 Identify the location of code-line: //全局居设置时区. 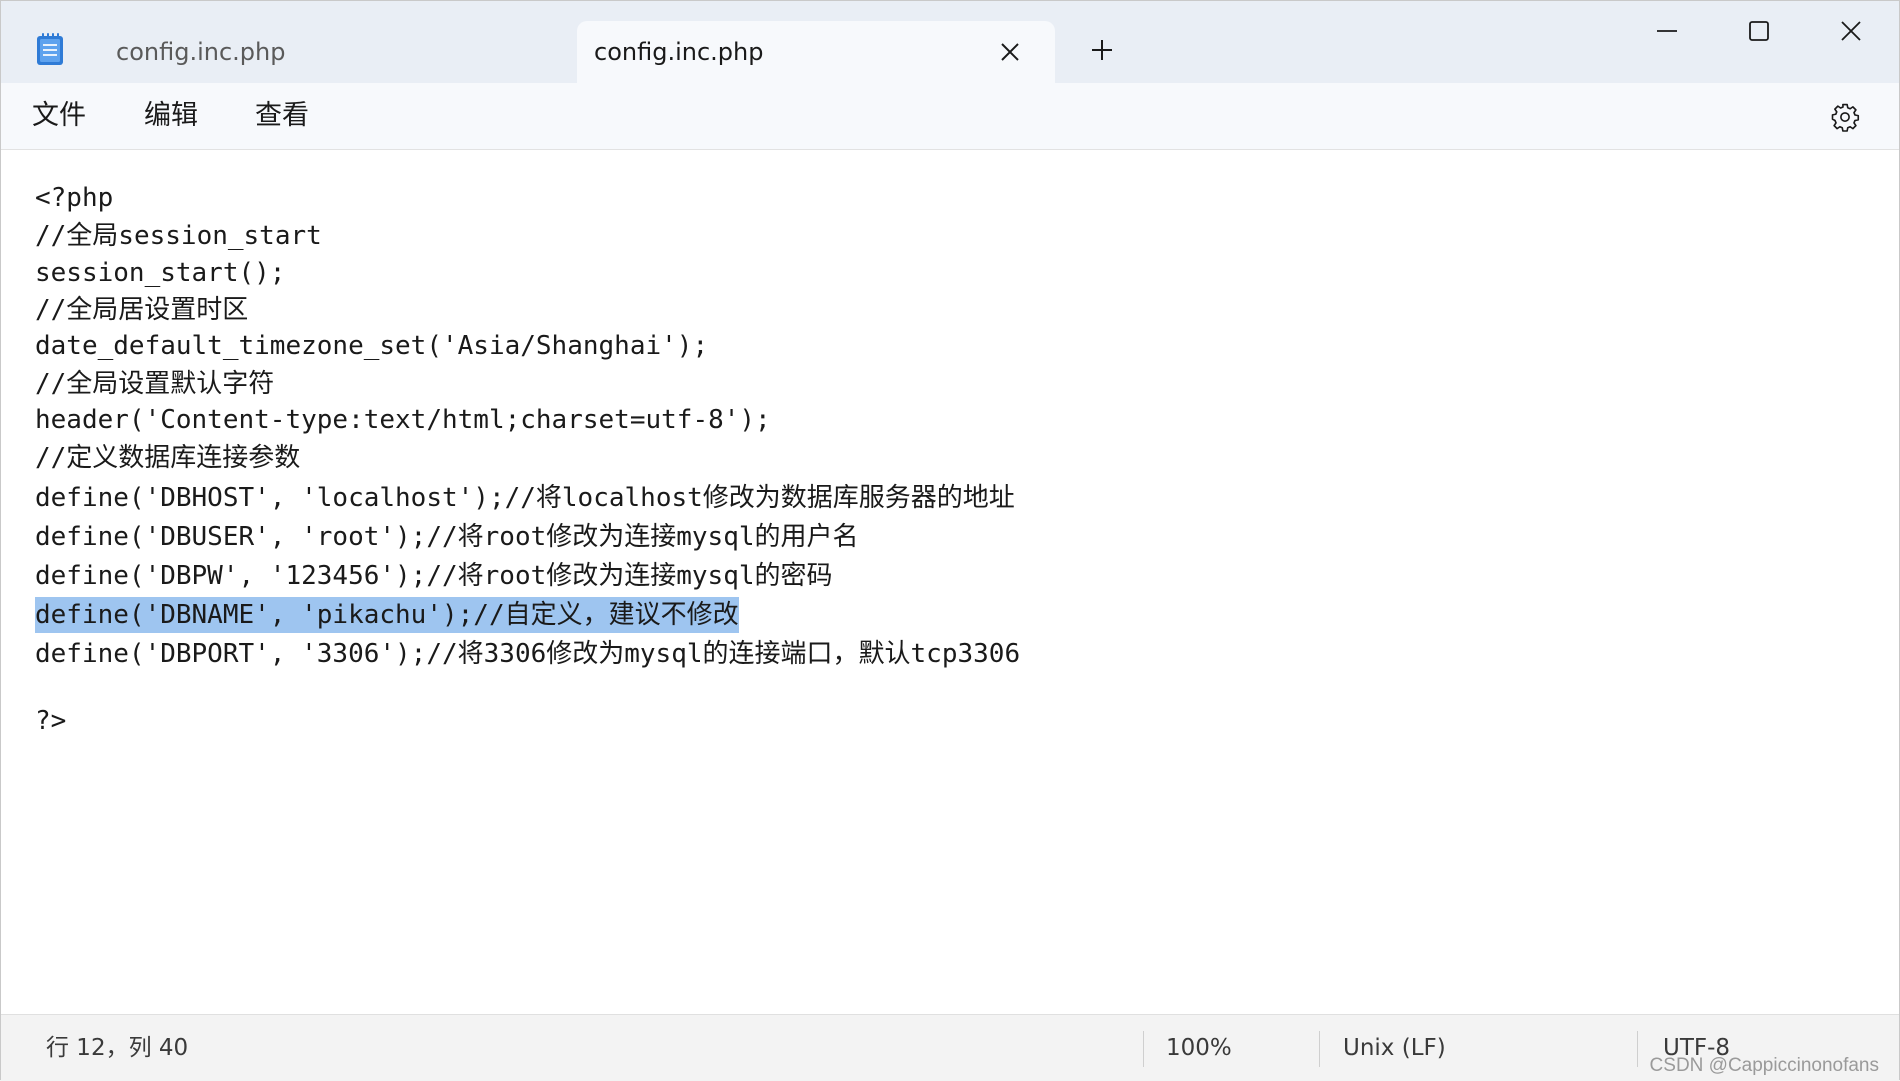
(142, 310).